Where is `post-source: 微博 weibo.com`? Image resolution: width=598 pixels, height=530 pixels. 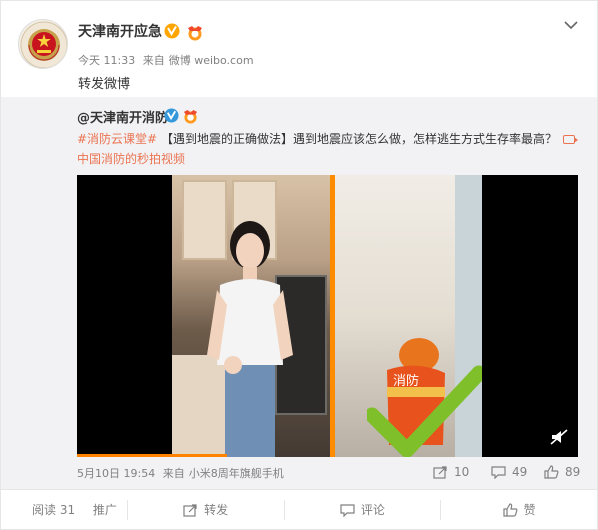
post-source: 微博 weibo.com is located at coordinates (211, 60).